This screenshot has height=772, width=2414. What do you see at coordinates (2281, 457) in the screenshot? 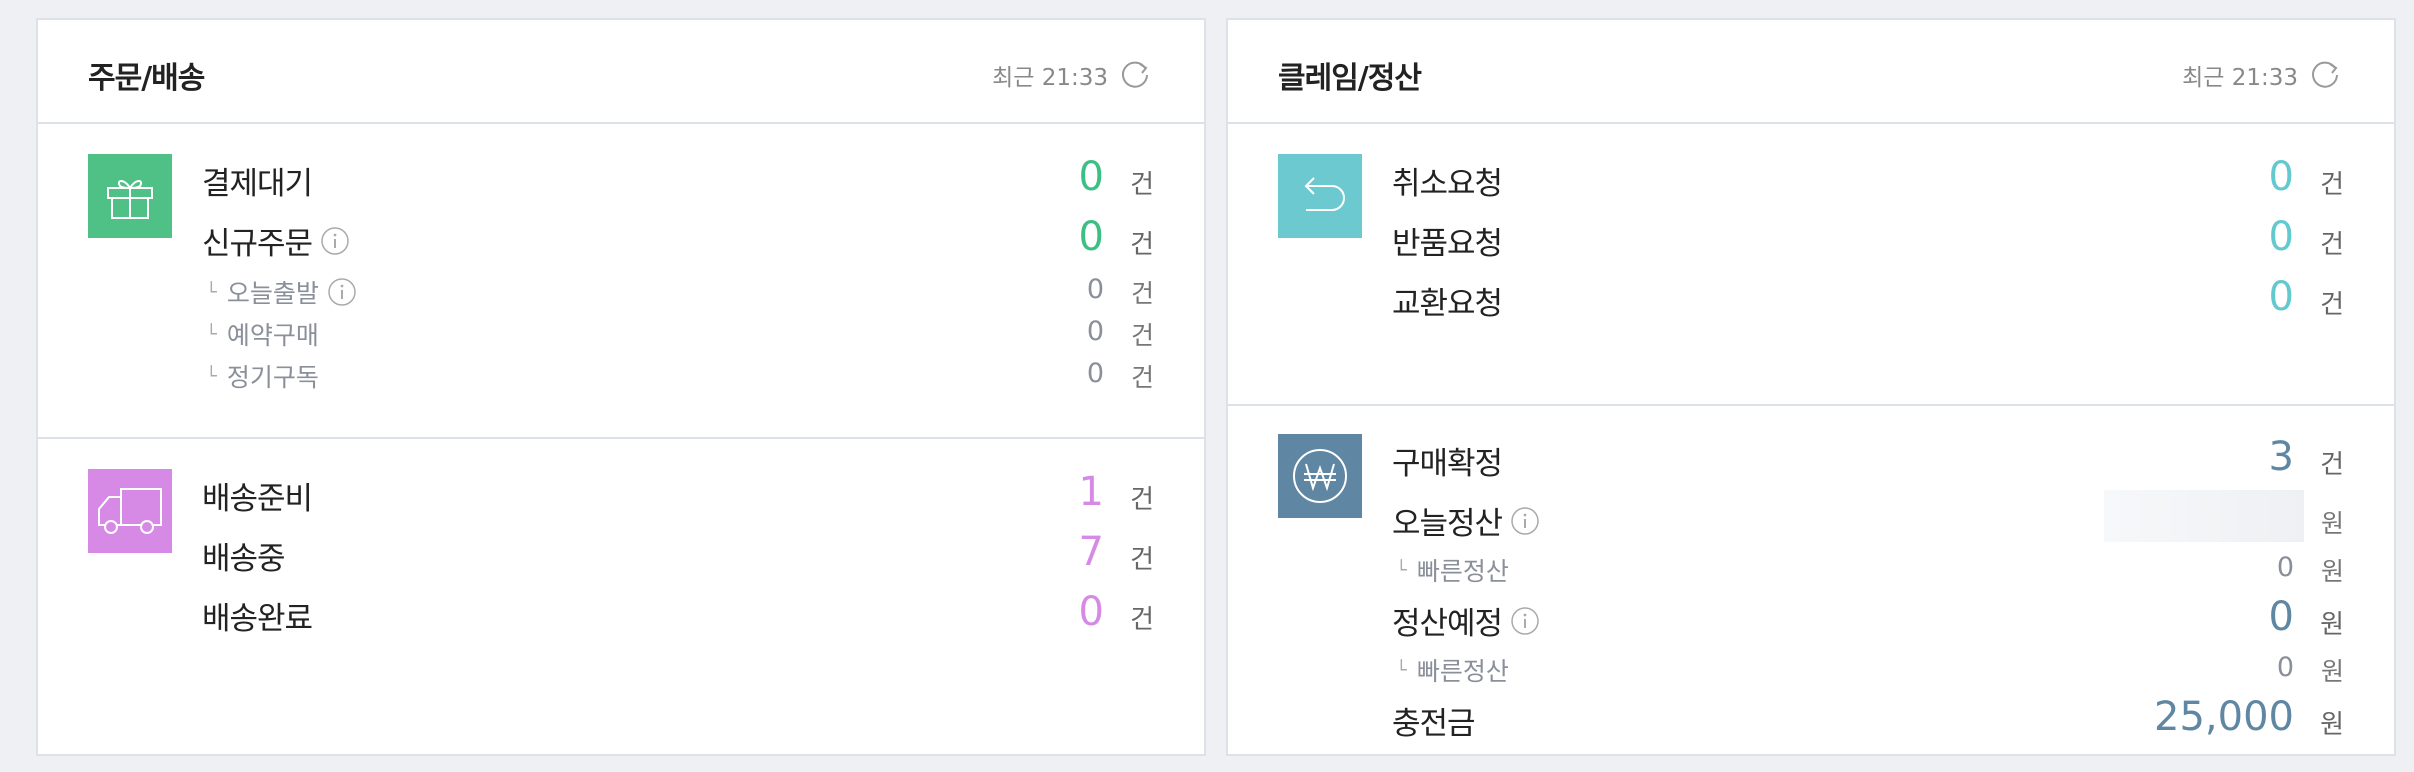
I see `row-value: 3` at bounding box center [2281, 457].